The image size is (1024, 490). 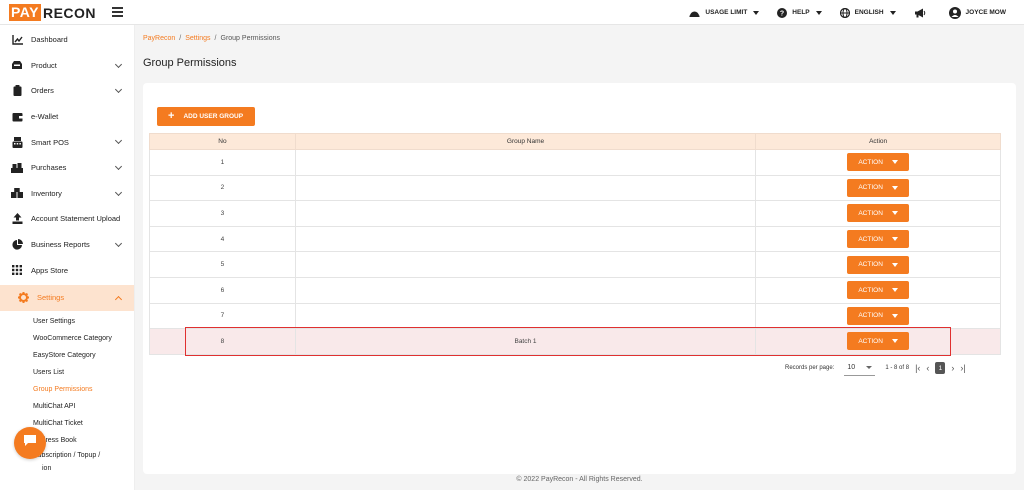 I want to click on breadcrumb-parent: Settings, so click(x=197, y=38).